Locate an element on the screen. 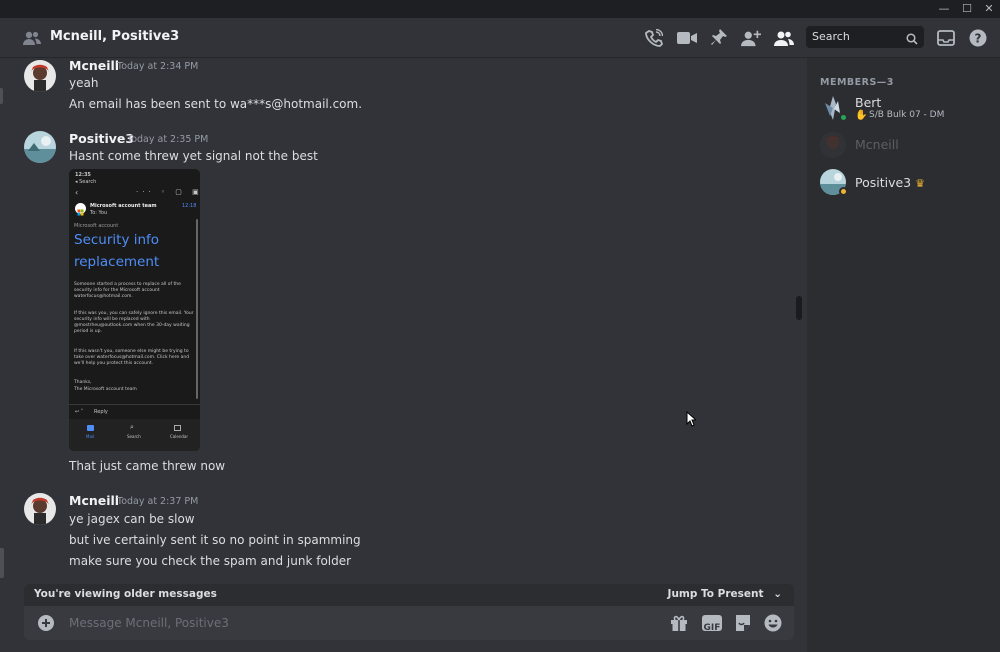  member-name: Mcneill is located at coordinates (877, 144).